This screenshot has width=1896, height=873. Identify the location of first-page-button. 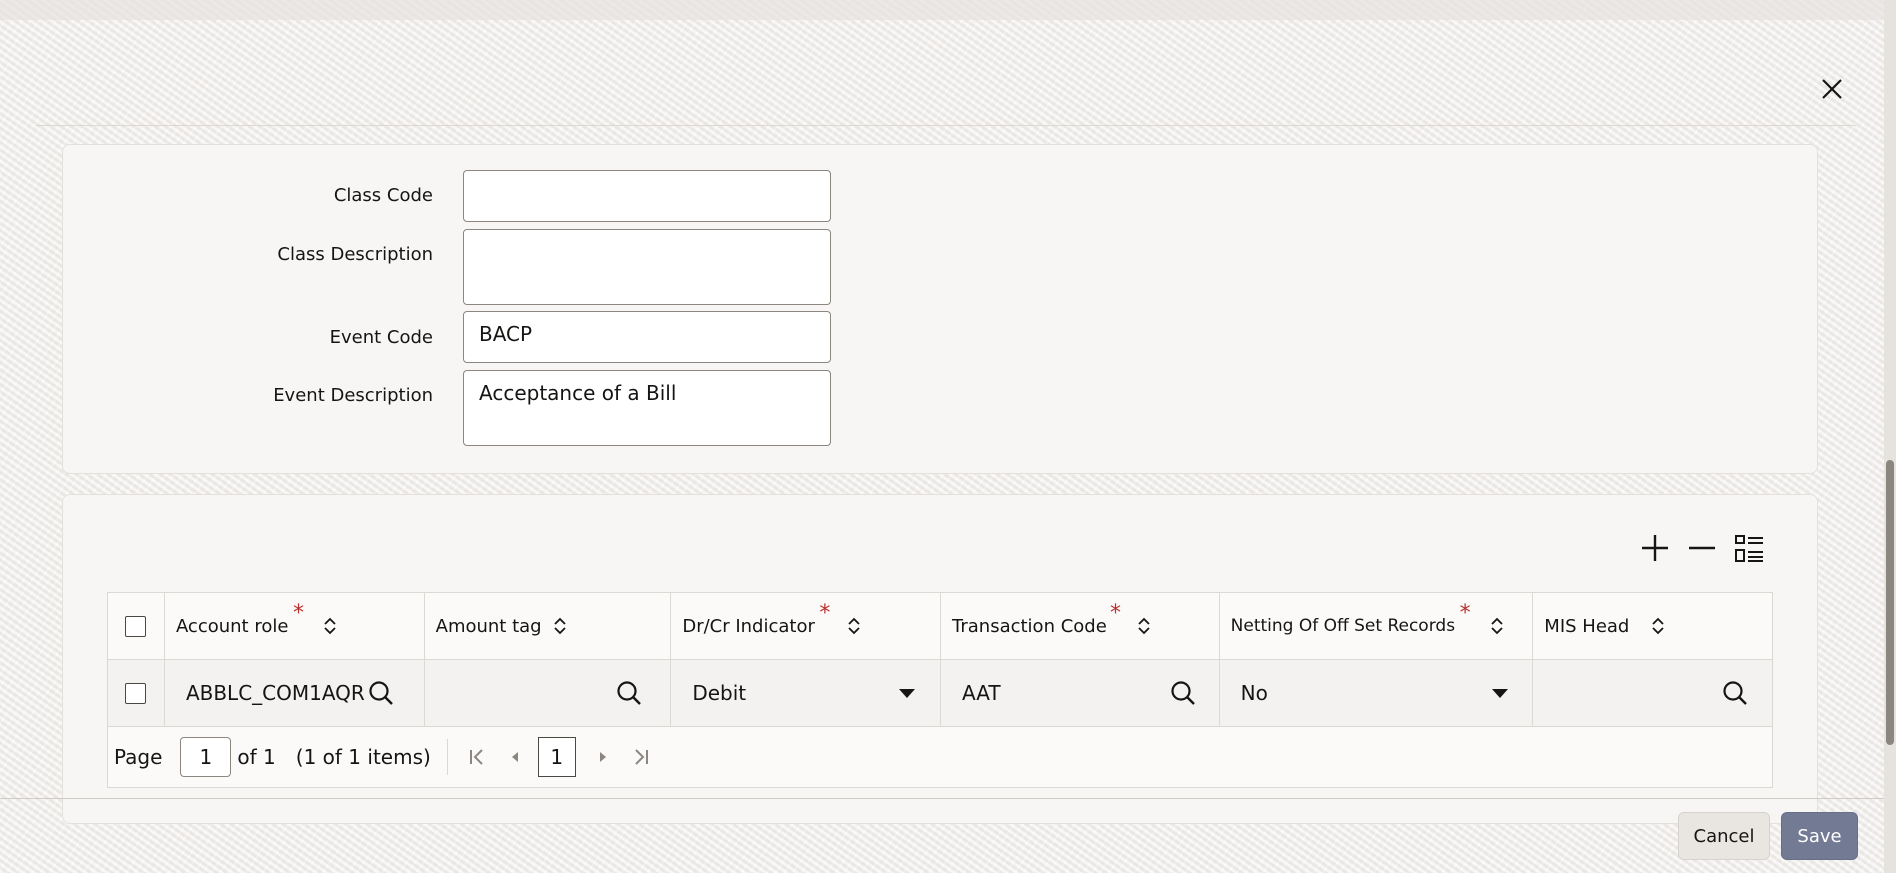
(477, 757).